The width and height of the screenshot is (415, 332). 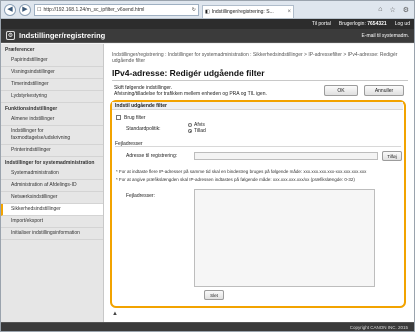 What do you see at coordinates (200, 131) in the screenshot?
I see `allow-label: Tillad` at bounding box center [200, 131].